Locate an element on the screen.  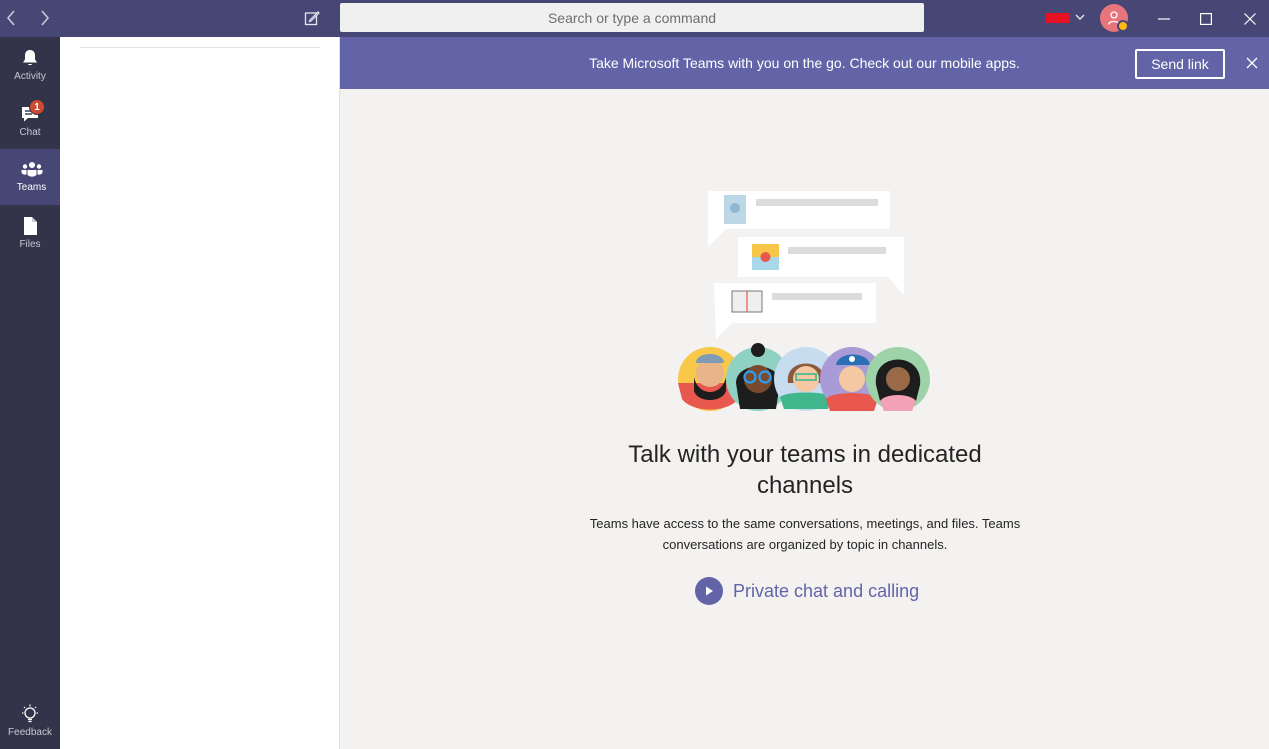
compose-icon is located at coordinates (312, 18).